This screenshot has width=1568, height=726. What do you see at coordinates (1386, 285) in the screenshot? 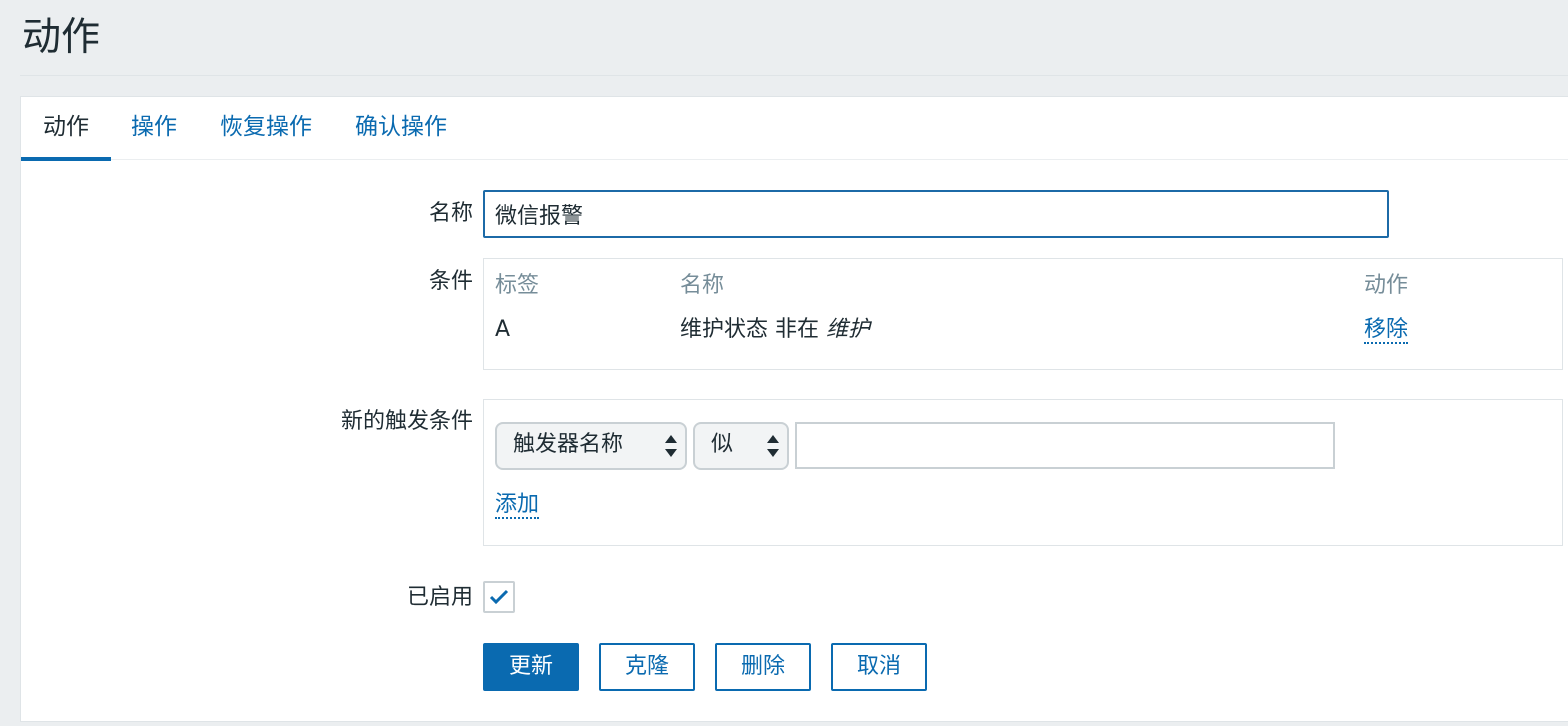
I see `column-header-action: 动作` at bounding box center [1386, 285].